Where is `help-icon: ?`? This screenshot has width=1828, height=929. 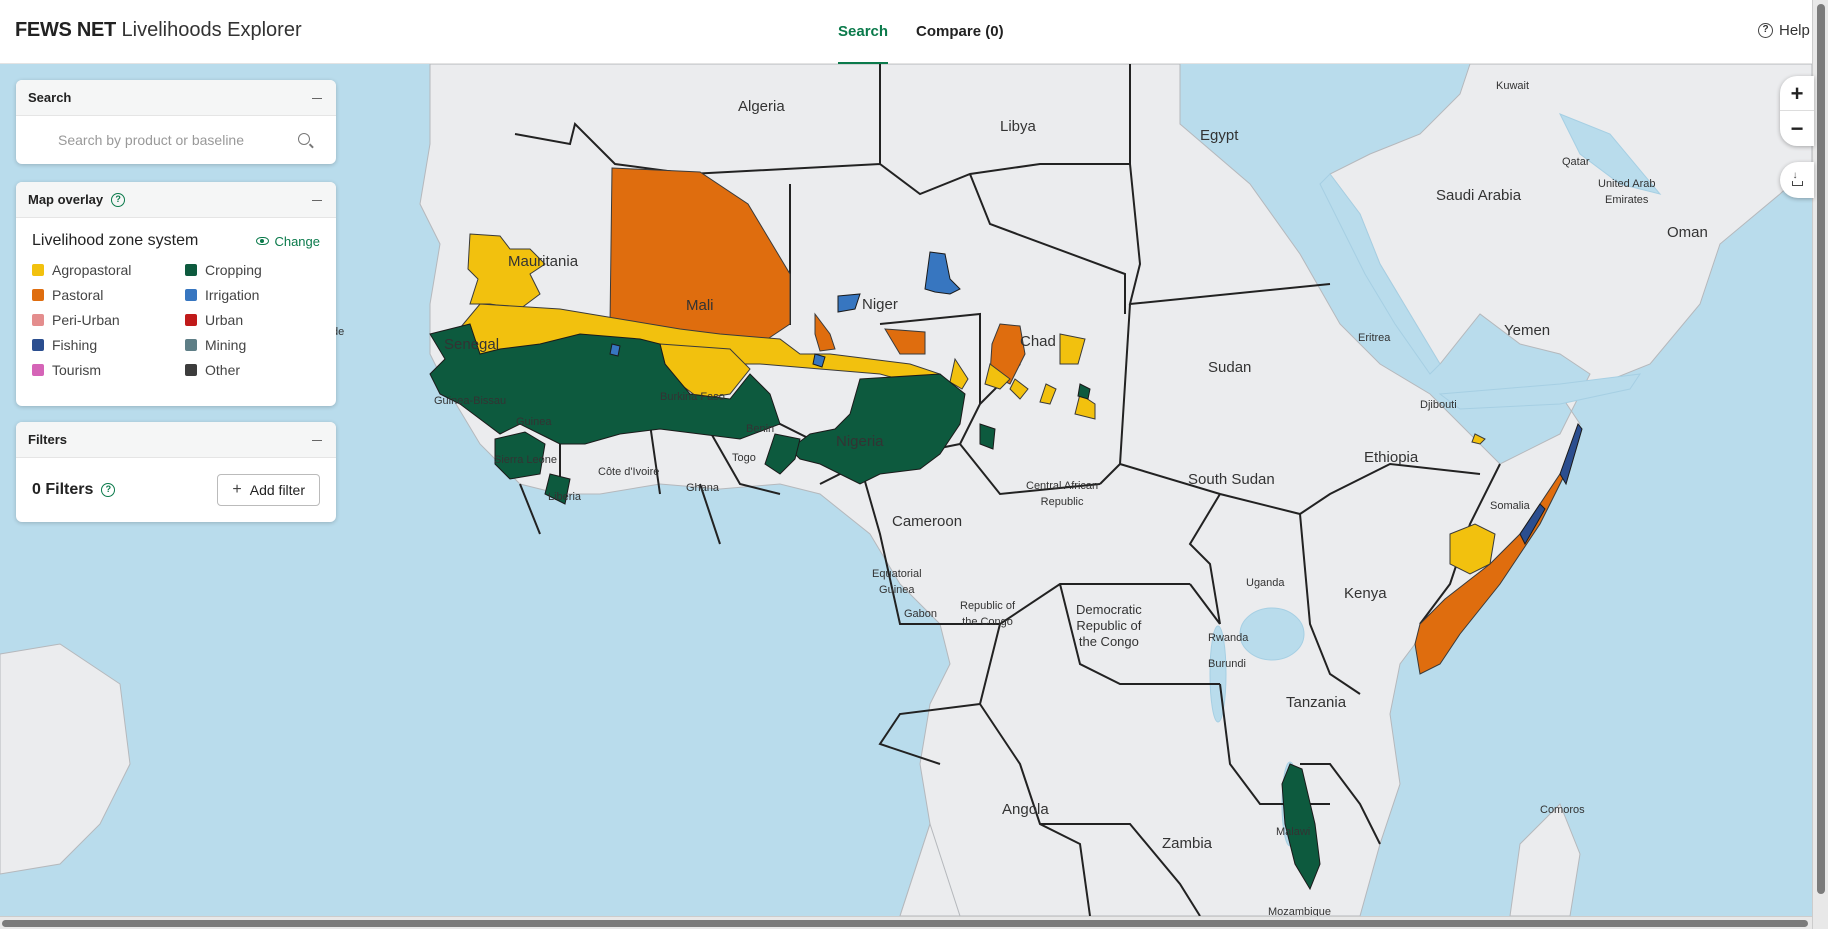
help-icon: ? is located at coordinates (1765, 30).